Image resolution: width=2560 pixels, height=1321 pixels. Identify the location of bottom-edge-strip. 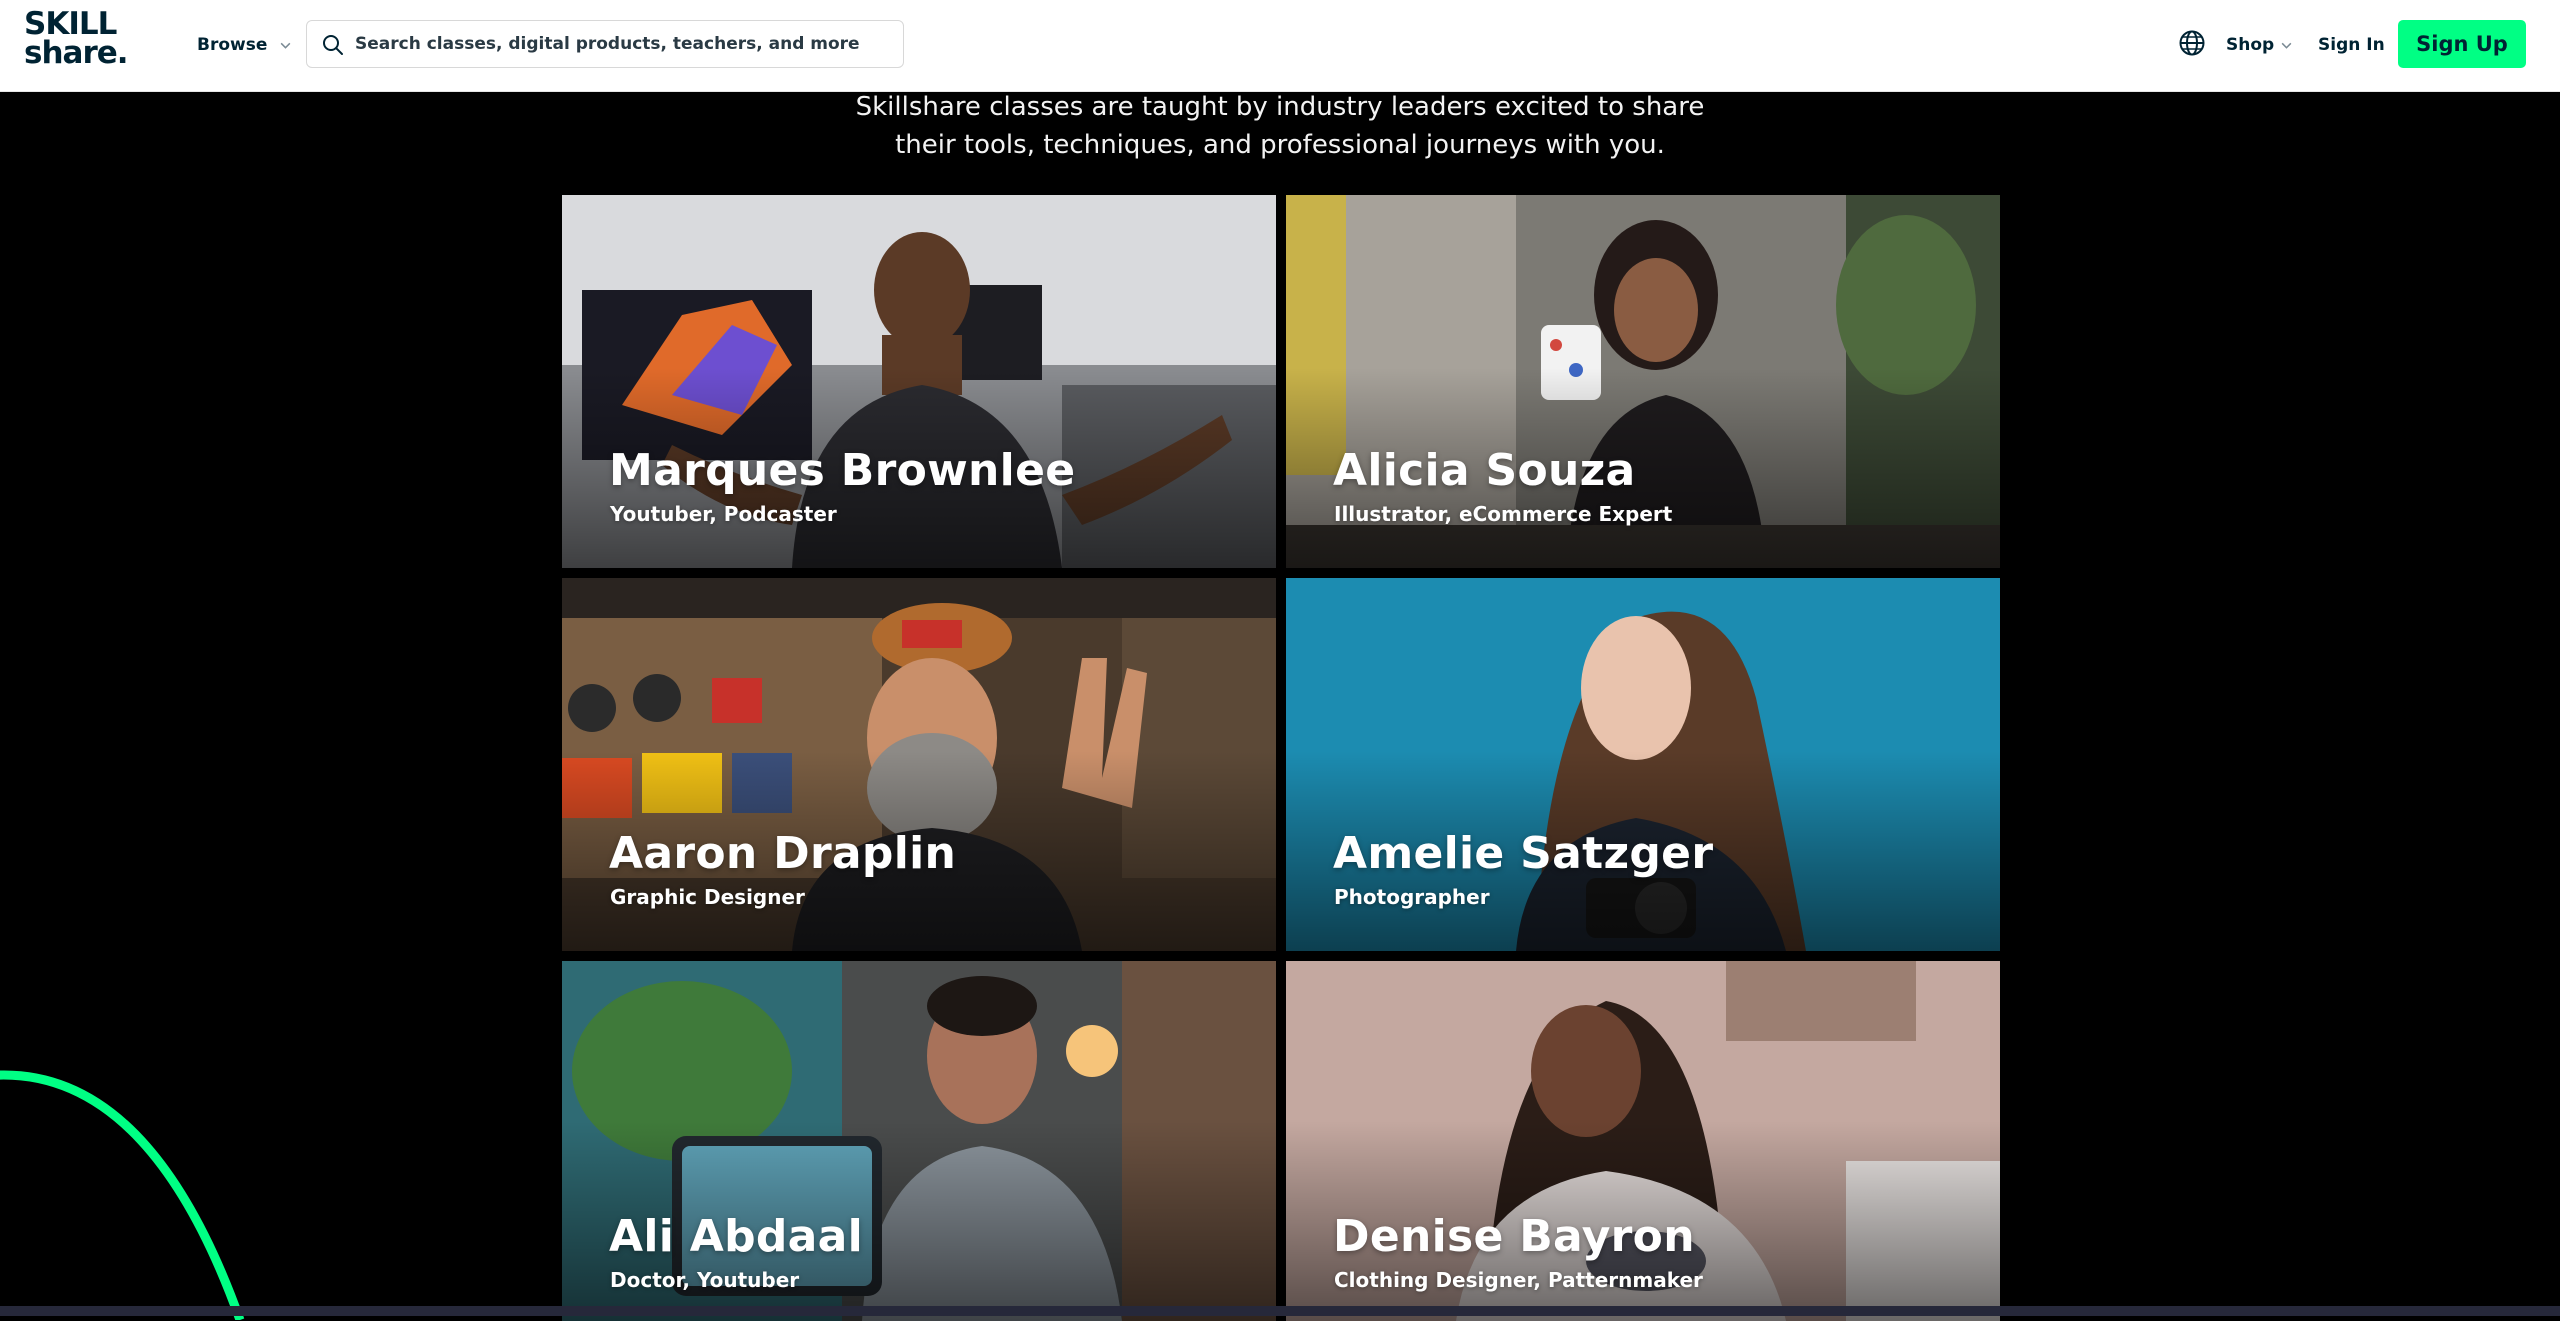
(1280, 1311).